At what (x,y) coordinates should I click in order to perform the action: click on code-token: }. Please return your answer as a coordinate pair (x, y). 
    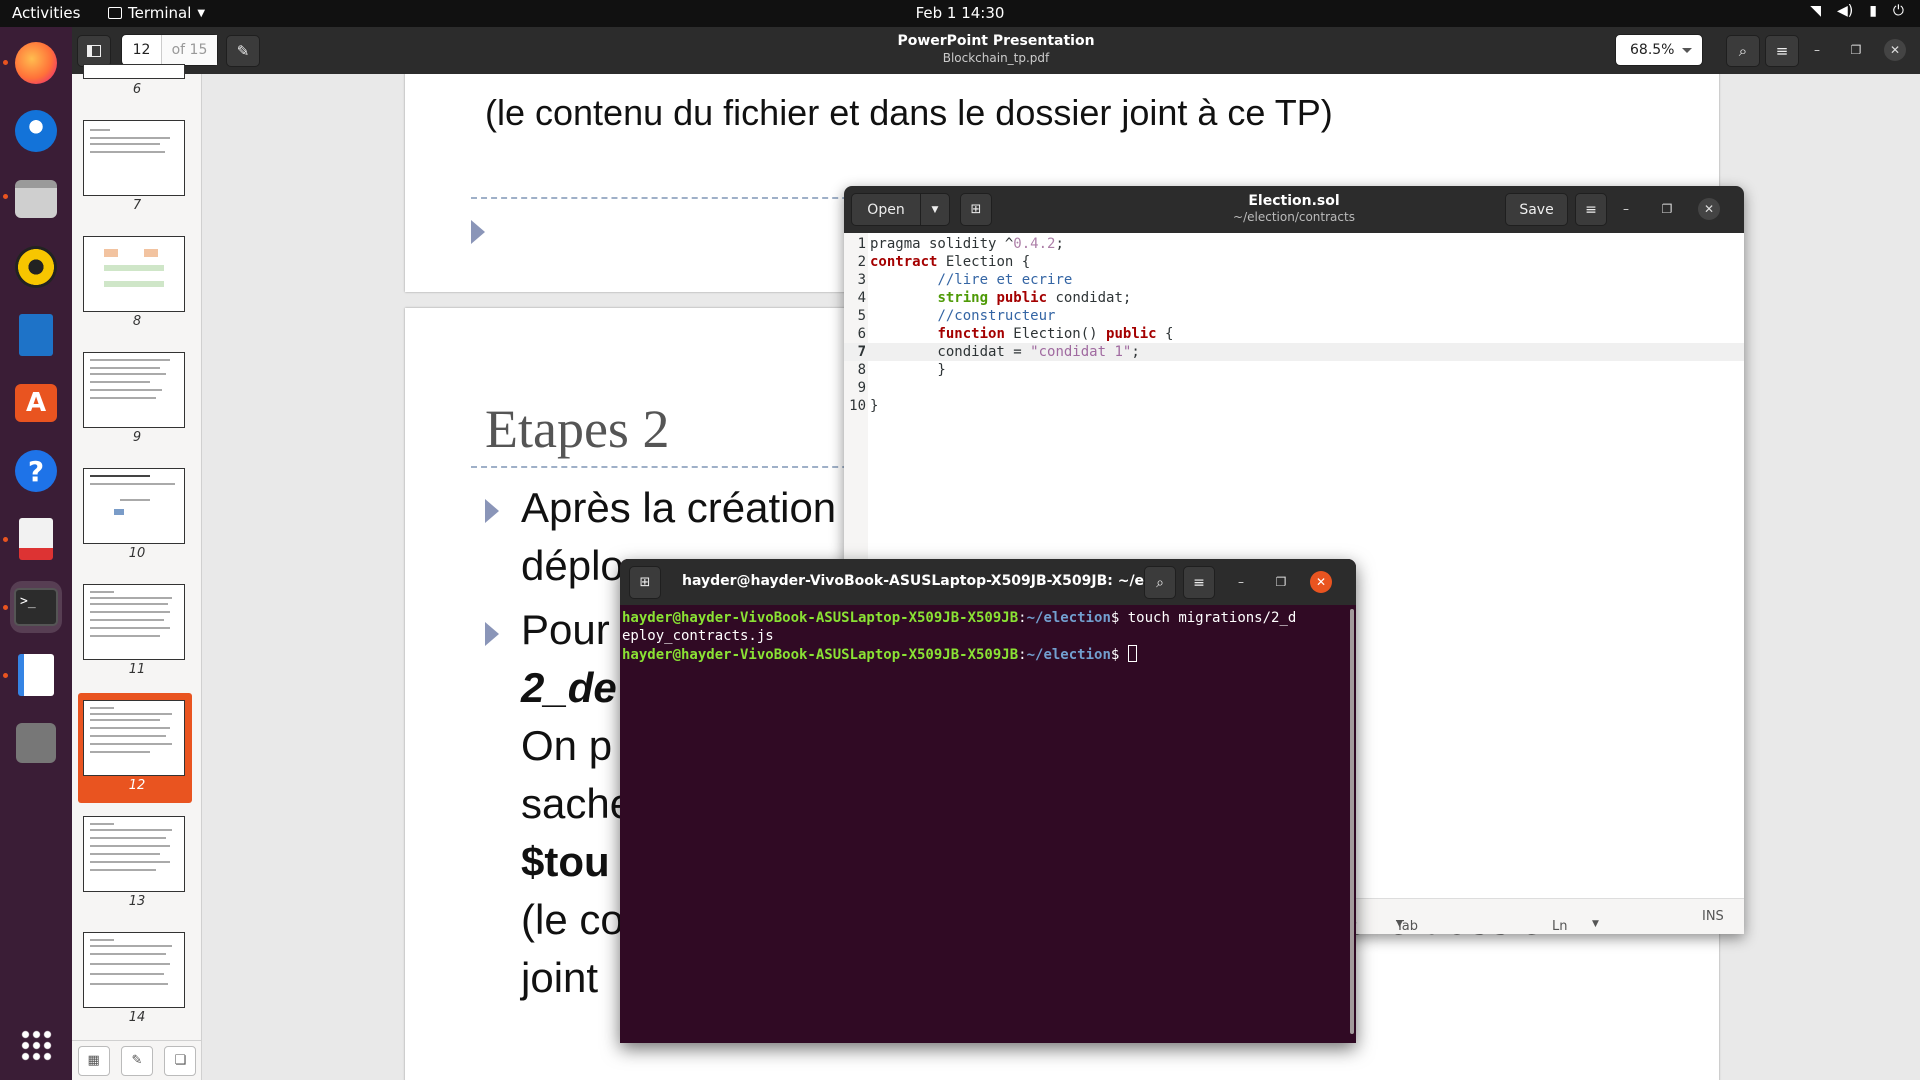
    Looking at the image, I should click on (908, 370).